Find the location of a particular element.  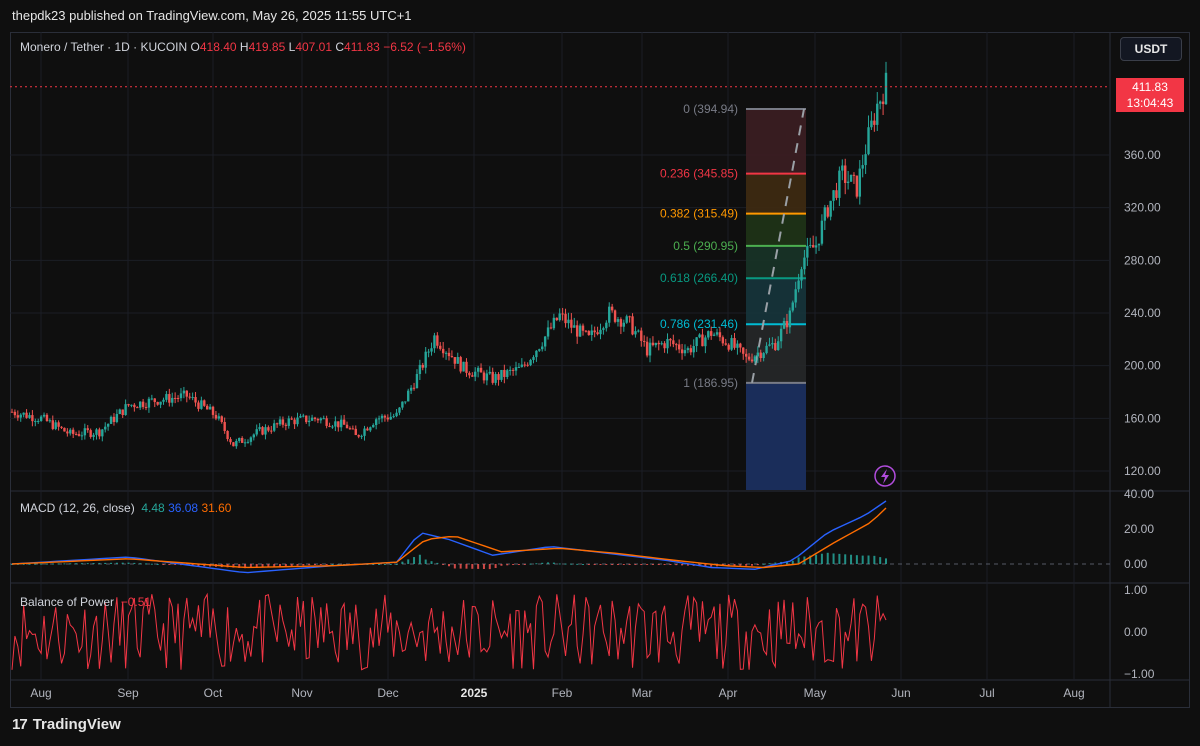

high-value: 419.85 is located at coordinates (267, 47).